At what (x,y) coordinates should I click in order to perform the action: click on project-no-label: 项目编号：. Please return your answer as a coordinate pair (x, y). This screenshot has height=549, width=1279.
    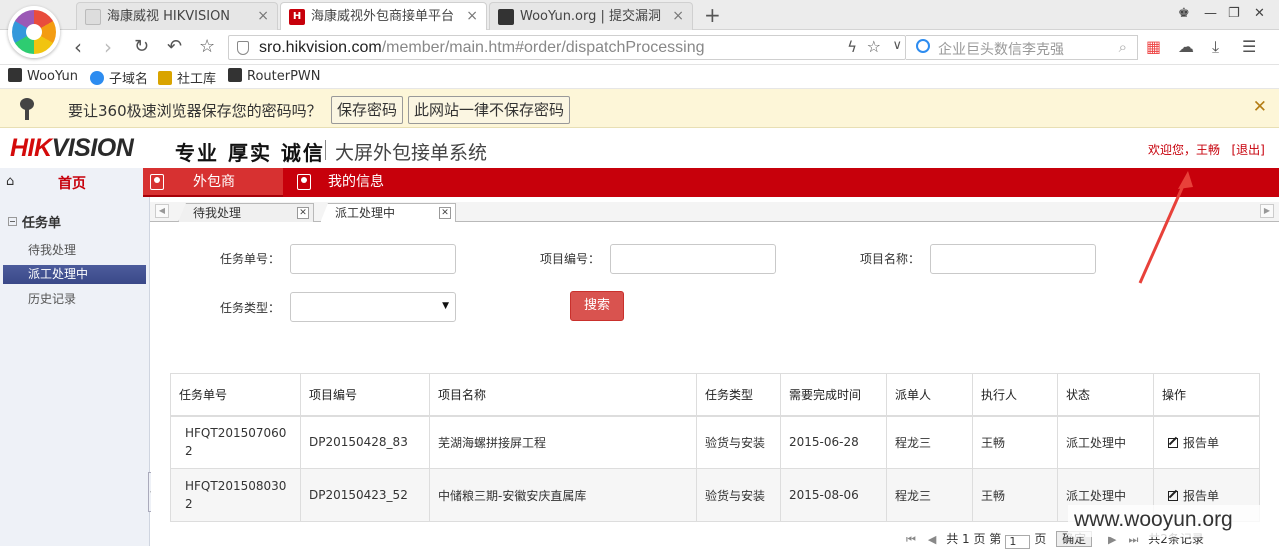
    Looking at the image, I should click on (570, 259).